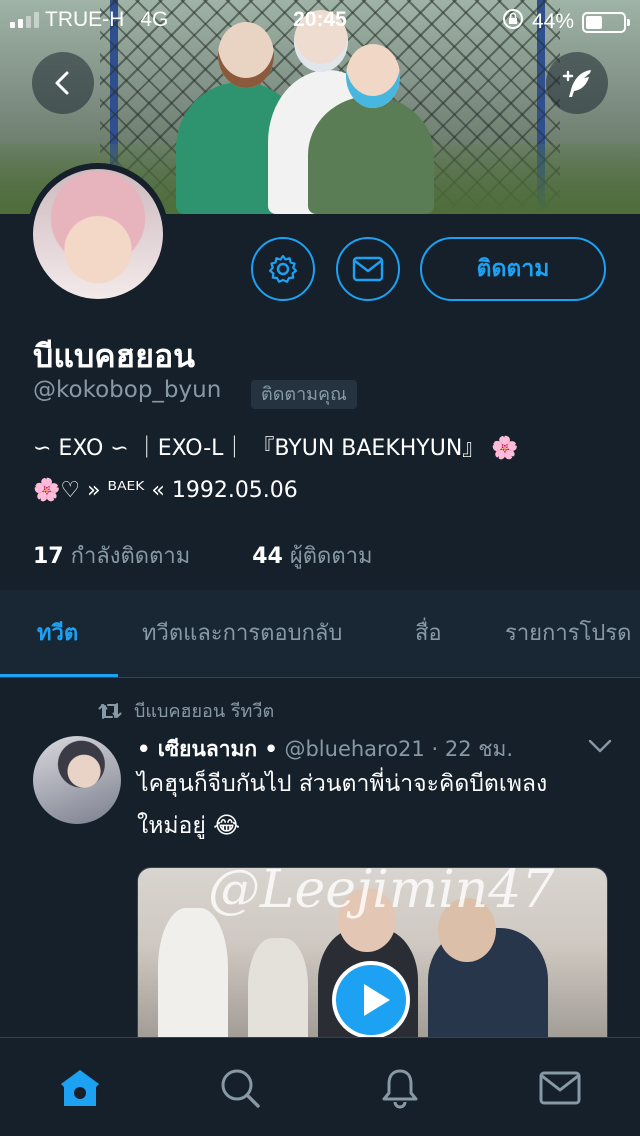 This screenshot has height=1136, width=640. Describe the element at coordinates (373, 76) in the screenshot. I see `banner-person-head` at that location.